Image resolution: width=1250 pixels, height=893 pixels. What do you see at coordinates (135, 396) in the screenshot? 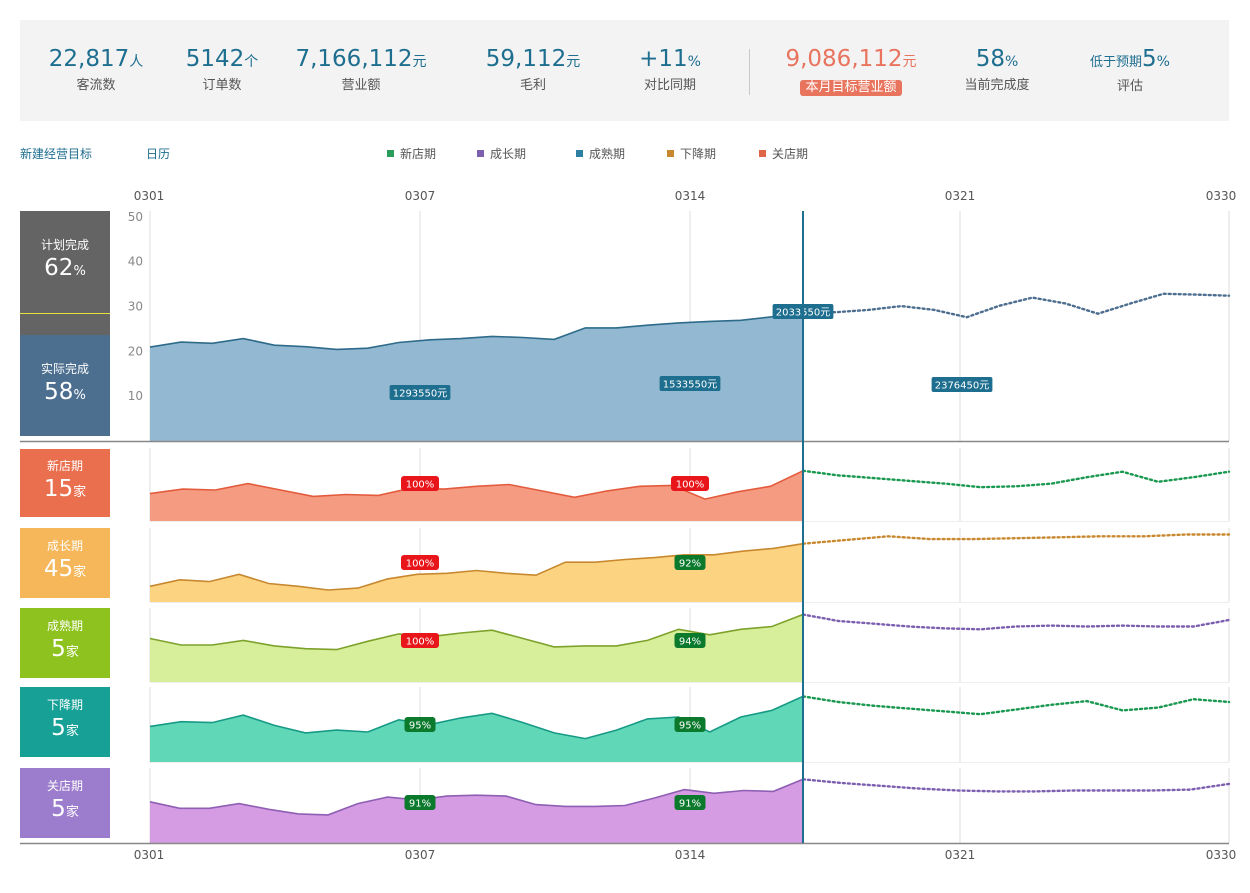
I see `y-tick-label: 10` at bounding box center [135, 396].